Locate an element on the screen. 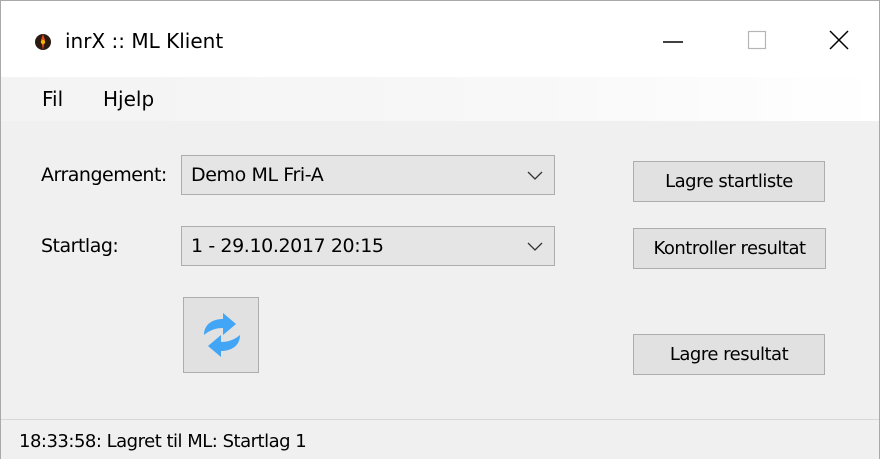 This screenshot has height=459, width=880. menu-item-fil: Fil is located at coordinates (52, 99).